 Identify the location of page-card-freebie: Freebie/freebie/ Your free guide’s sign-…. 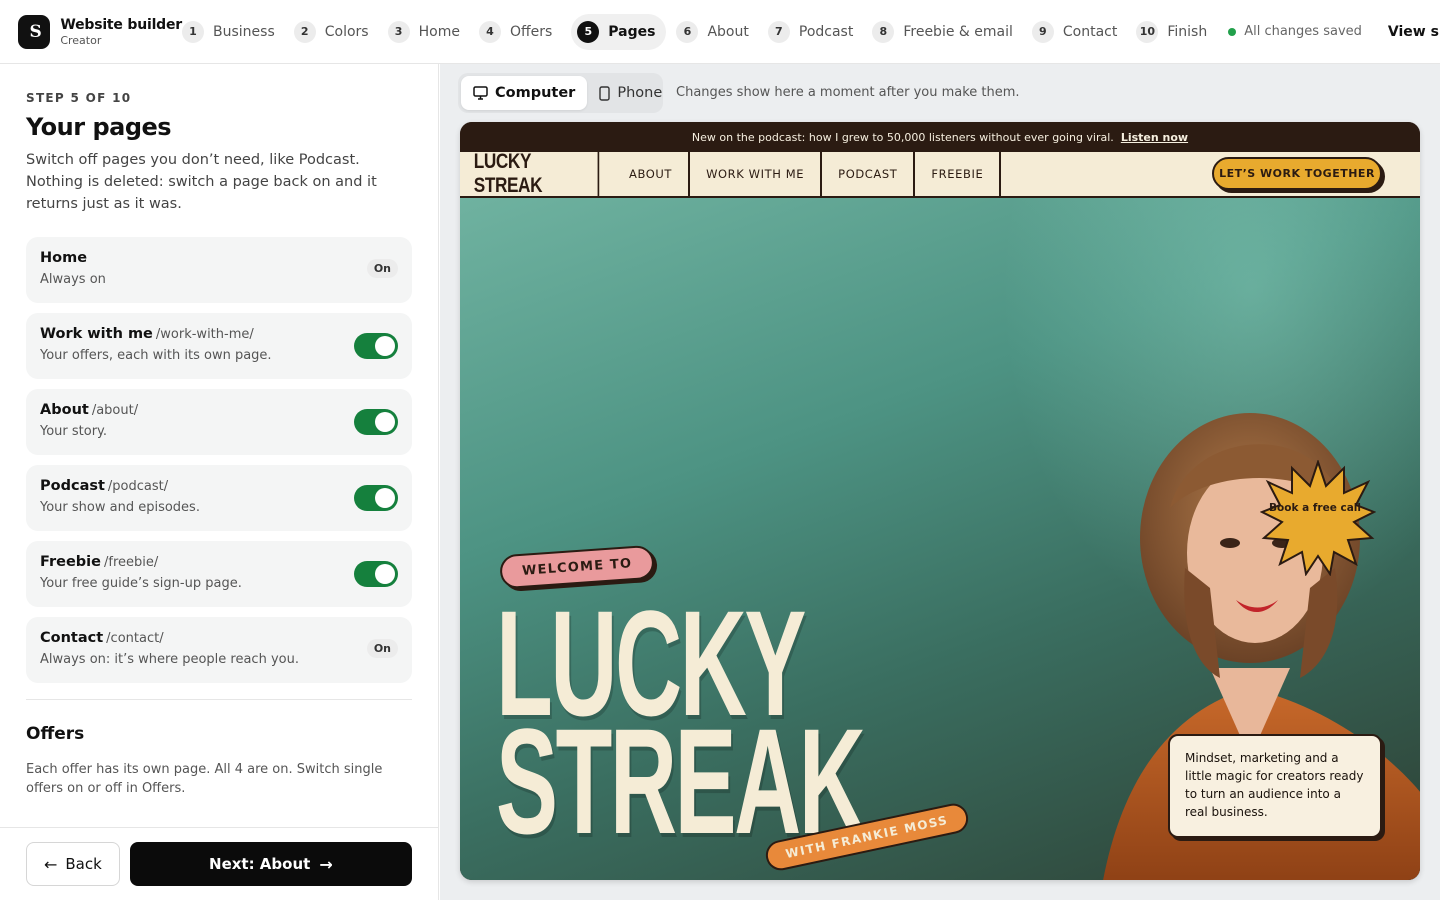
(219, 574).